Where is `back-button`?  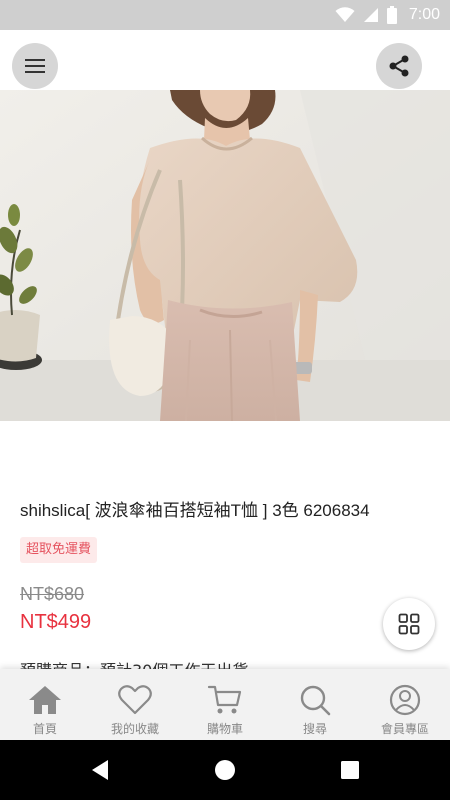 back-button is located at coordinates (100, 770).